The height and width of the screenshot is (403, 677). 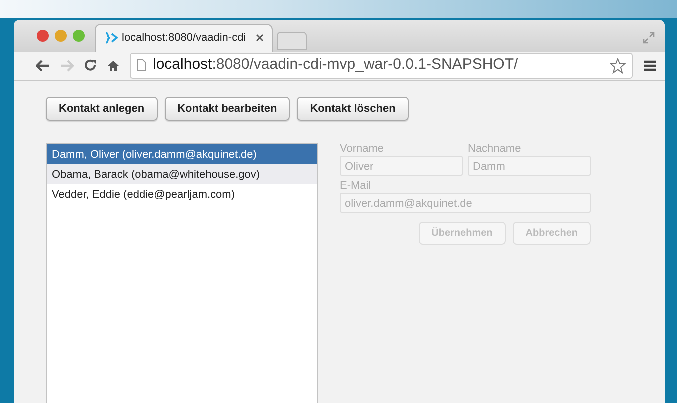 I want to click on field-label: Nachname, so click(x=495, y=149).